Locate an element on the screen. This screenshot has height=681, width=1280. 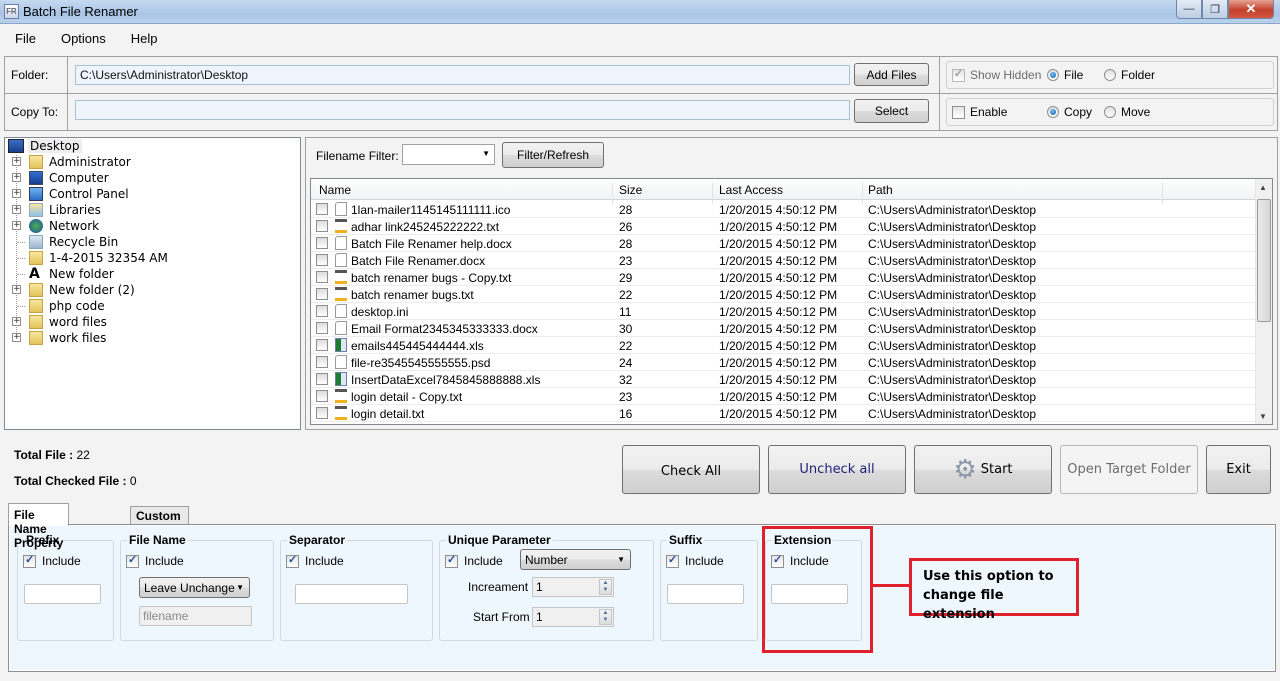
file-radio: File is located at coordinates (1065, 75).